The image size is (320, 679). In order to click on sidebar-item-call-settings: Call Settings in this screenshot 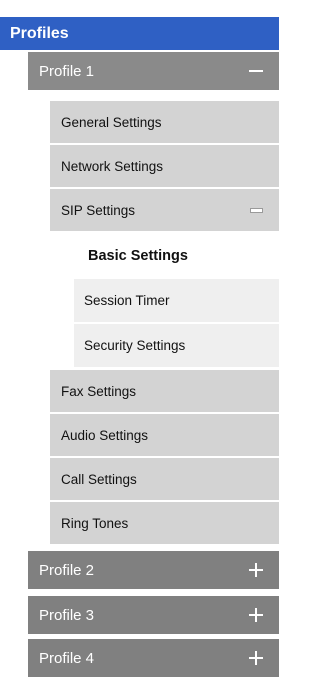, I will do `click(164, 479)`.